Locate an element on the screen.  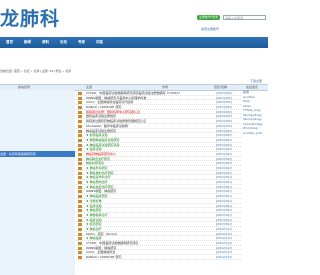
col-topic: 主题 is located at coordinates (89, 87).